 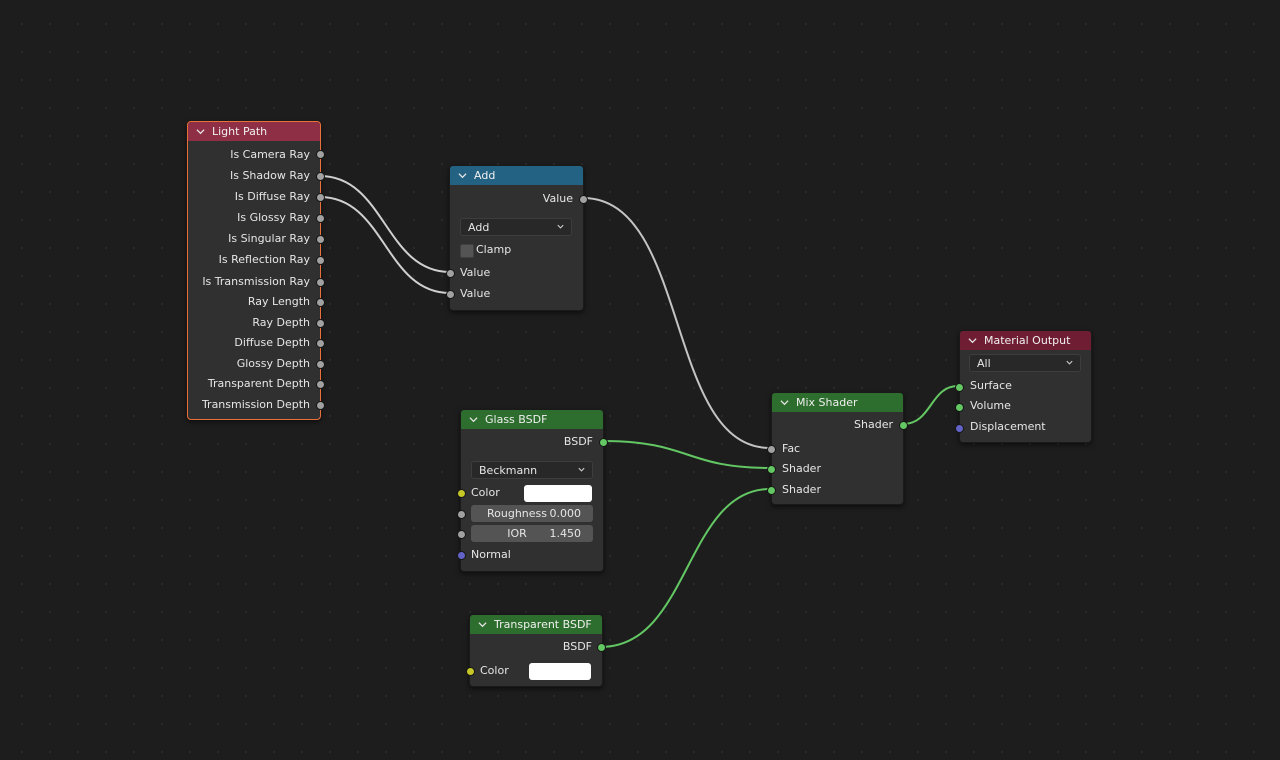 I want to click on socket-glossy-depth, so click(x=320, y=364).